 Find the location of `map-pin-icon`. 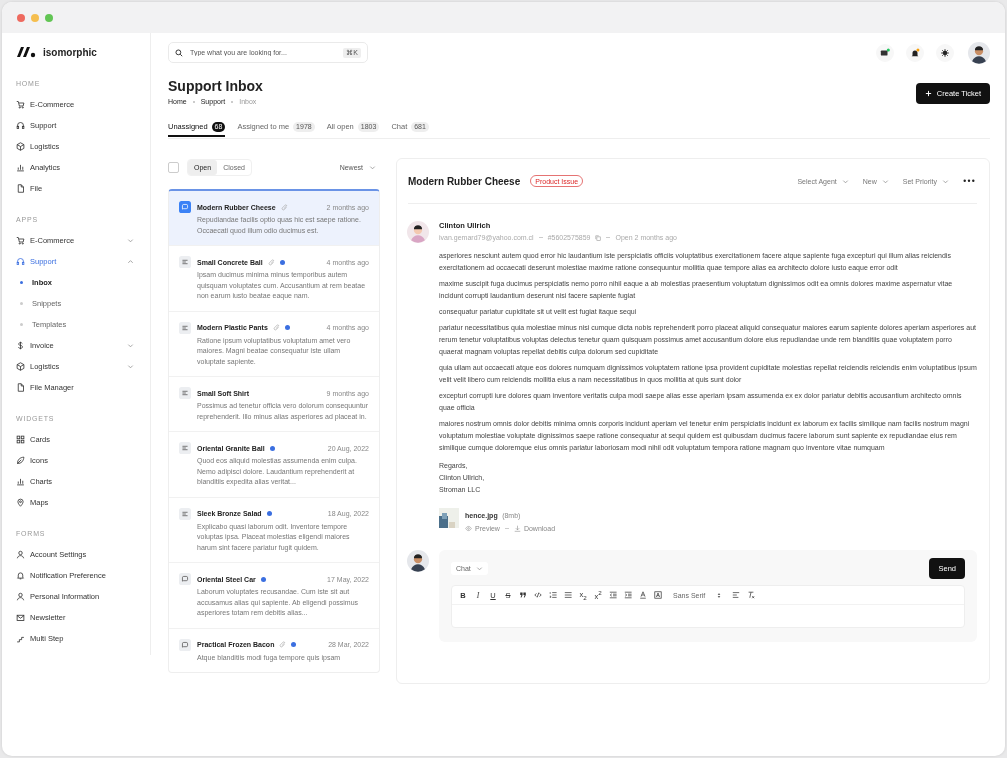

map-pin-icon is located at coordinates (20, 502).